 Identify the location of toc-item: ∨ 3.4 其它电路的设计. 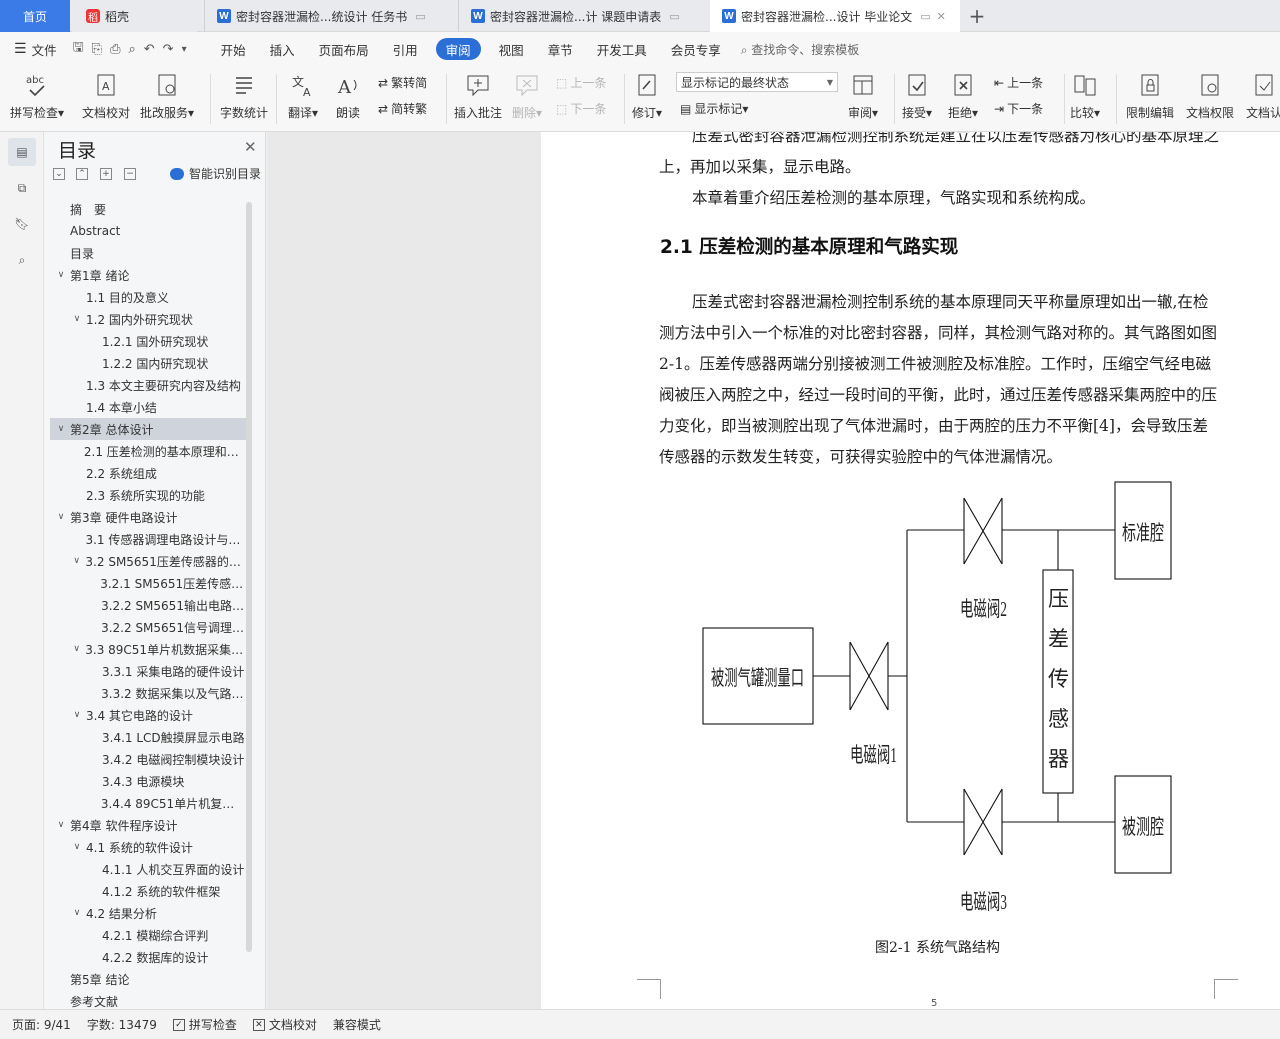
(148, 715).